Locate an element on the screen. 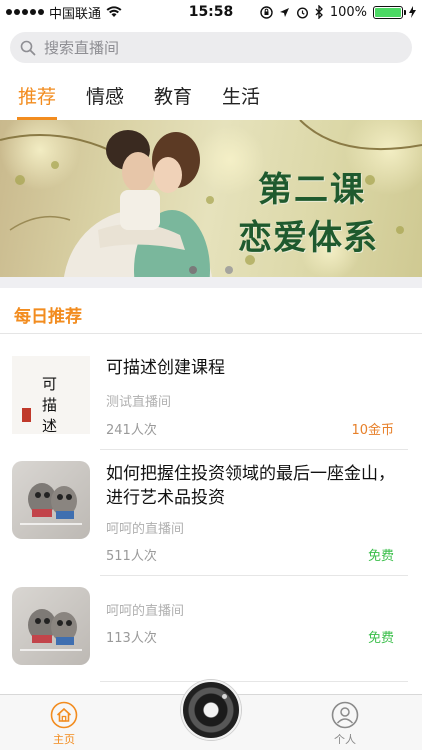 The height and width of the screenshot is (750, 422). item-title: 可描述创建课程 is located at coordinates (165, 368).